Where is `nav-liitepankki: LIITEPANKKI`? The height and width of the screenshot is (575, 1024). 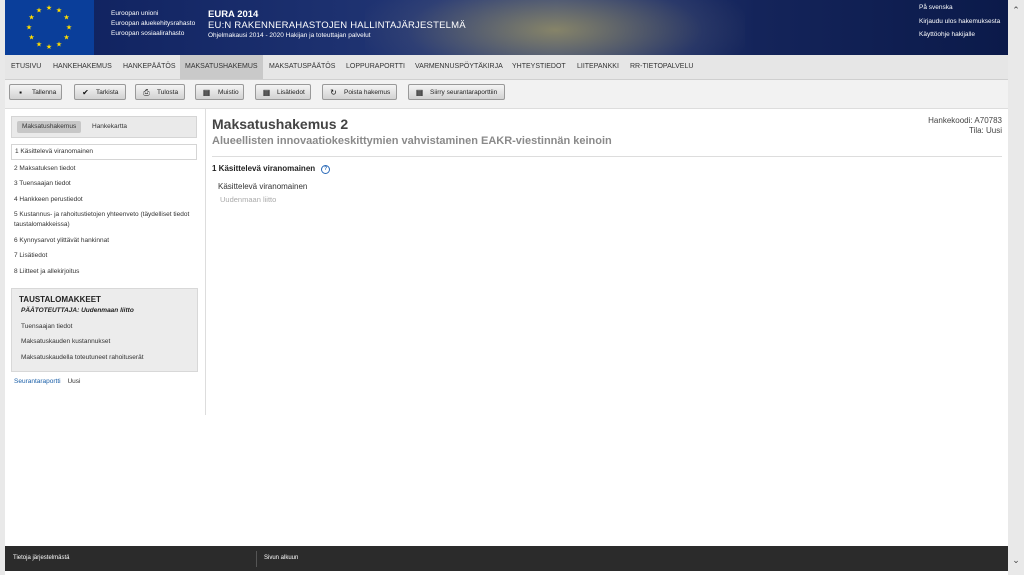 nav-liitepankki: LIITEPANKKI is located at coordinates (598, 67).